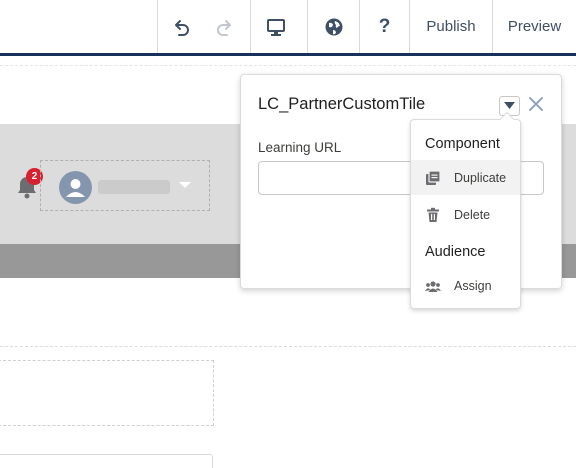  What do you see at coordinates (472, 214) in the screenshot?
I see `menu-item-label: Delete` at bounding box center [472, 214].